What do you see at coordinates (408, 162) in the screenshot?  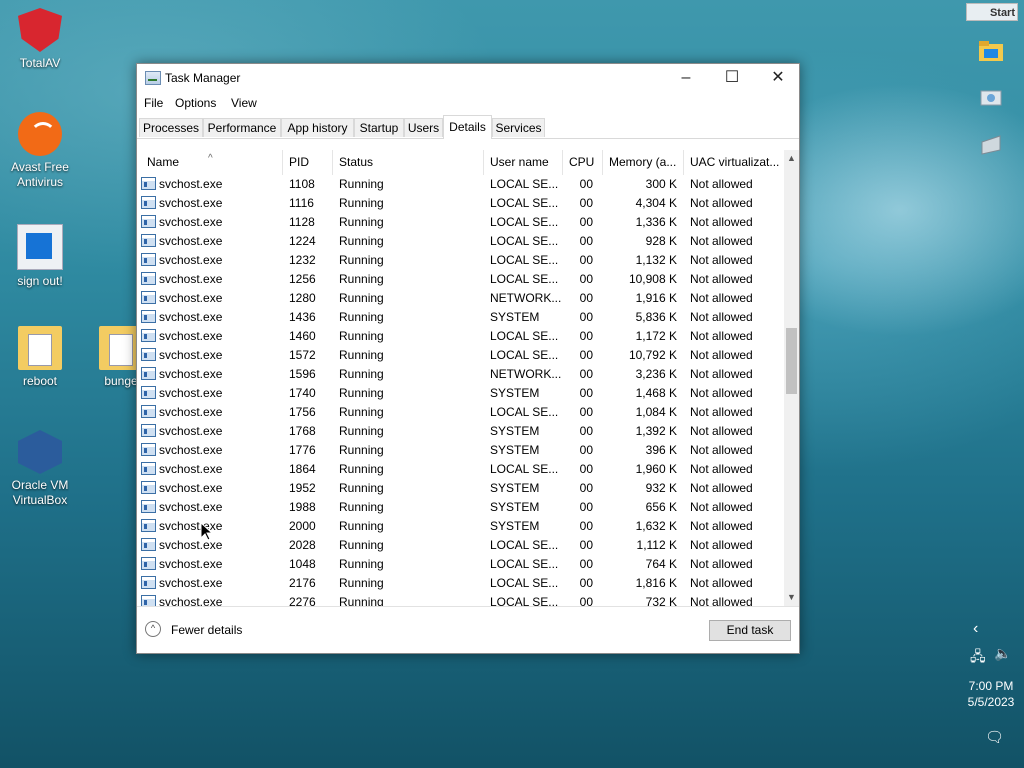 I see `column-header-status: Status` at bounding box center [408, 162].